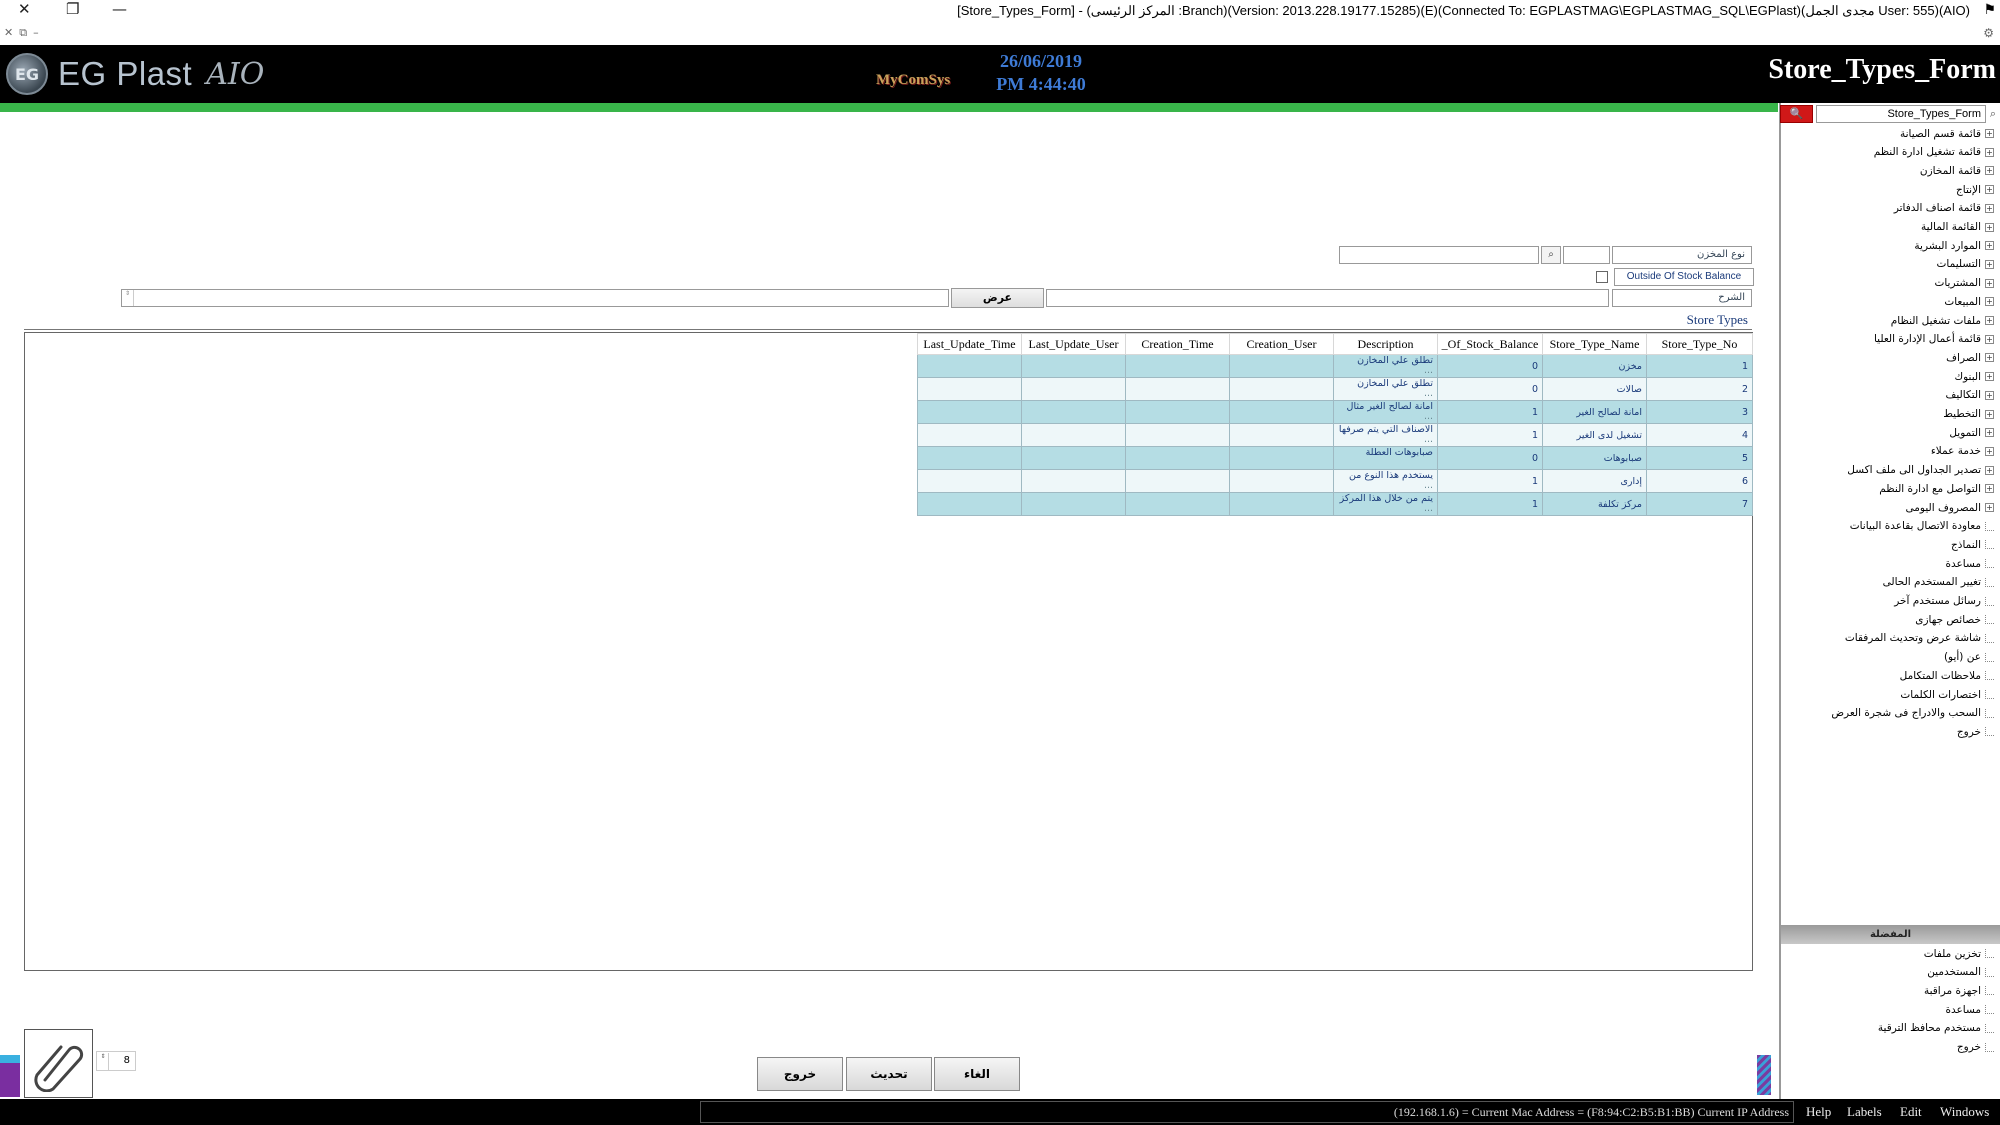 This screenshot has width=2000, height=1125. What do you see at coordinates (1968, 414) in the screenshot?
I see `tree-item: التخطيط +` at bounding box center [1968, 414].